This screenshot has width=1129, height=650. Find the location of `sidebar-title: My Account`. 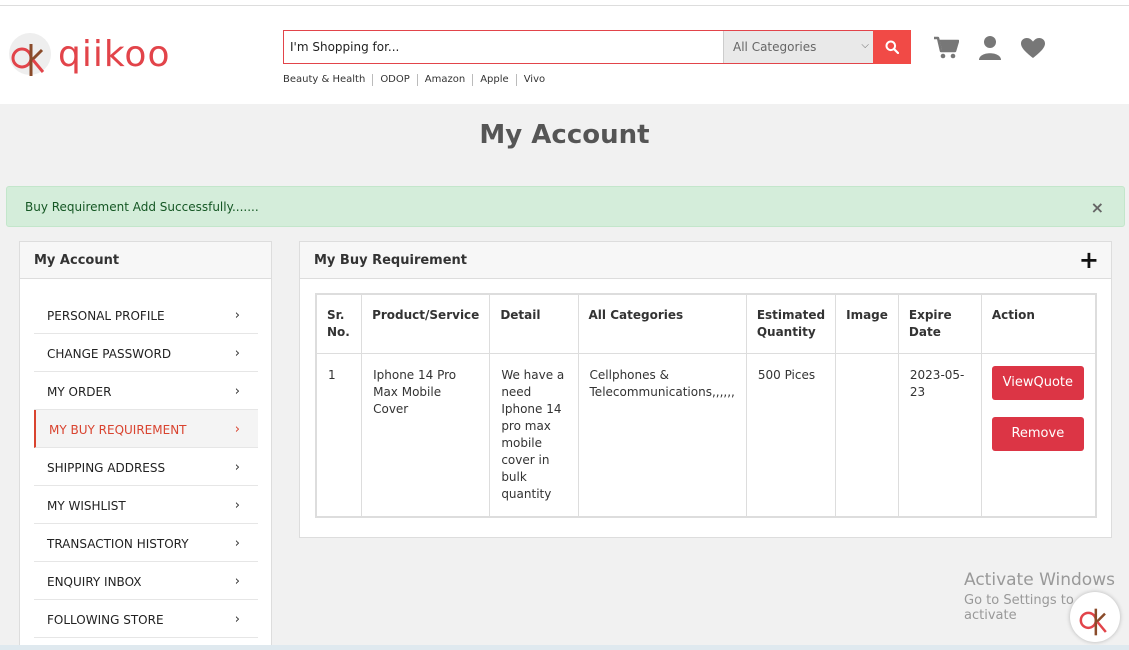

sidebar-title: My Account is located at coordinates (145, 260).